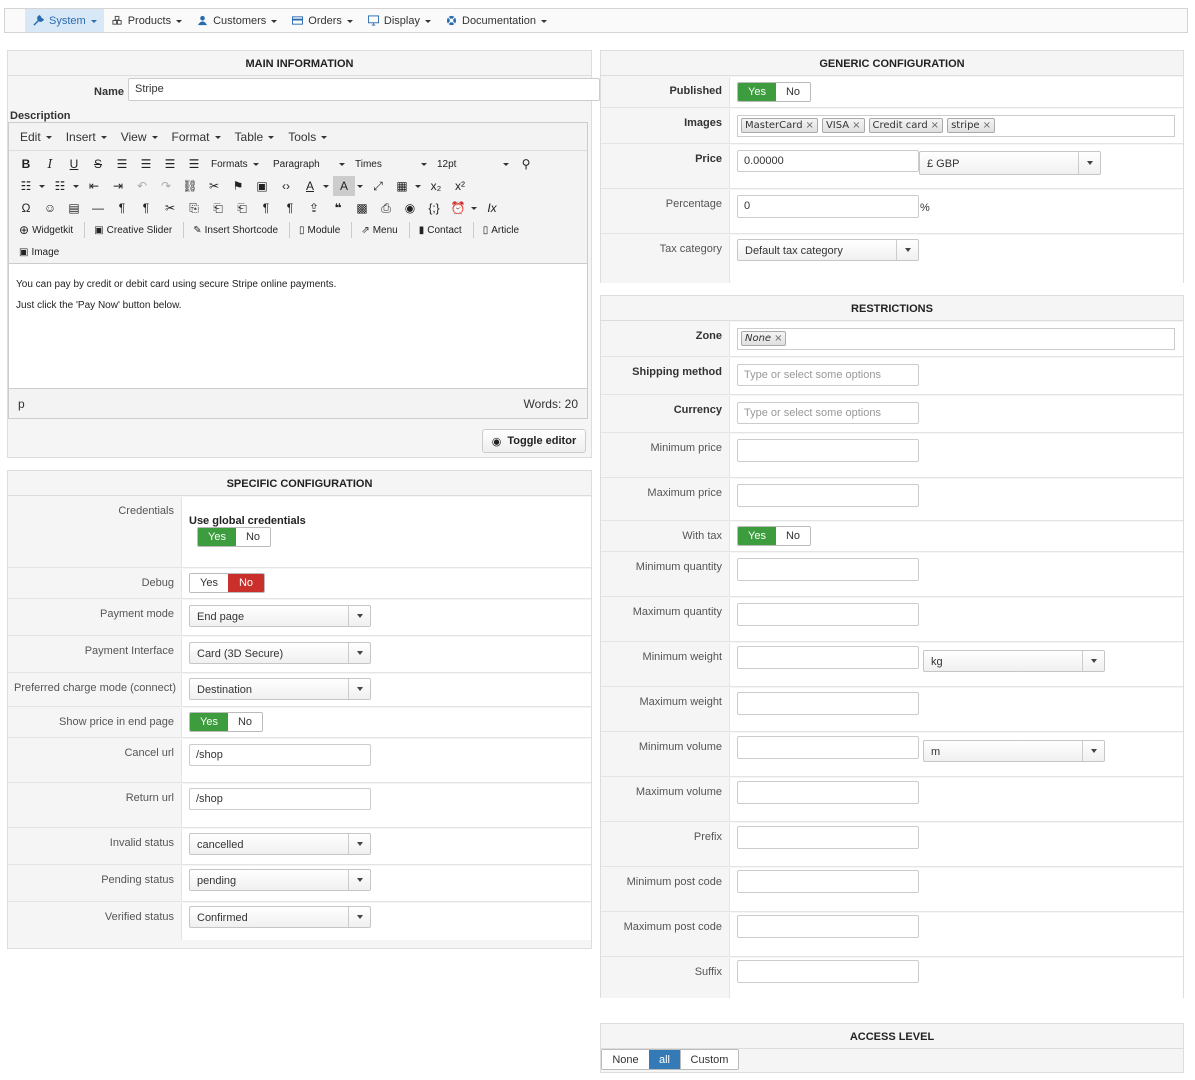  I want to click on min-postcode-input, so click(828, 881).